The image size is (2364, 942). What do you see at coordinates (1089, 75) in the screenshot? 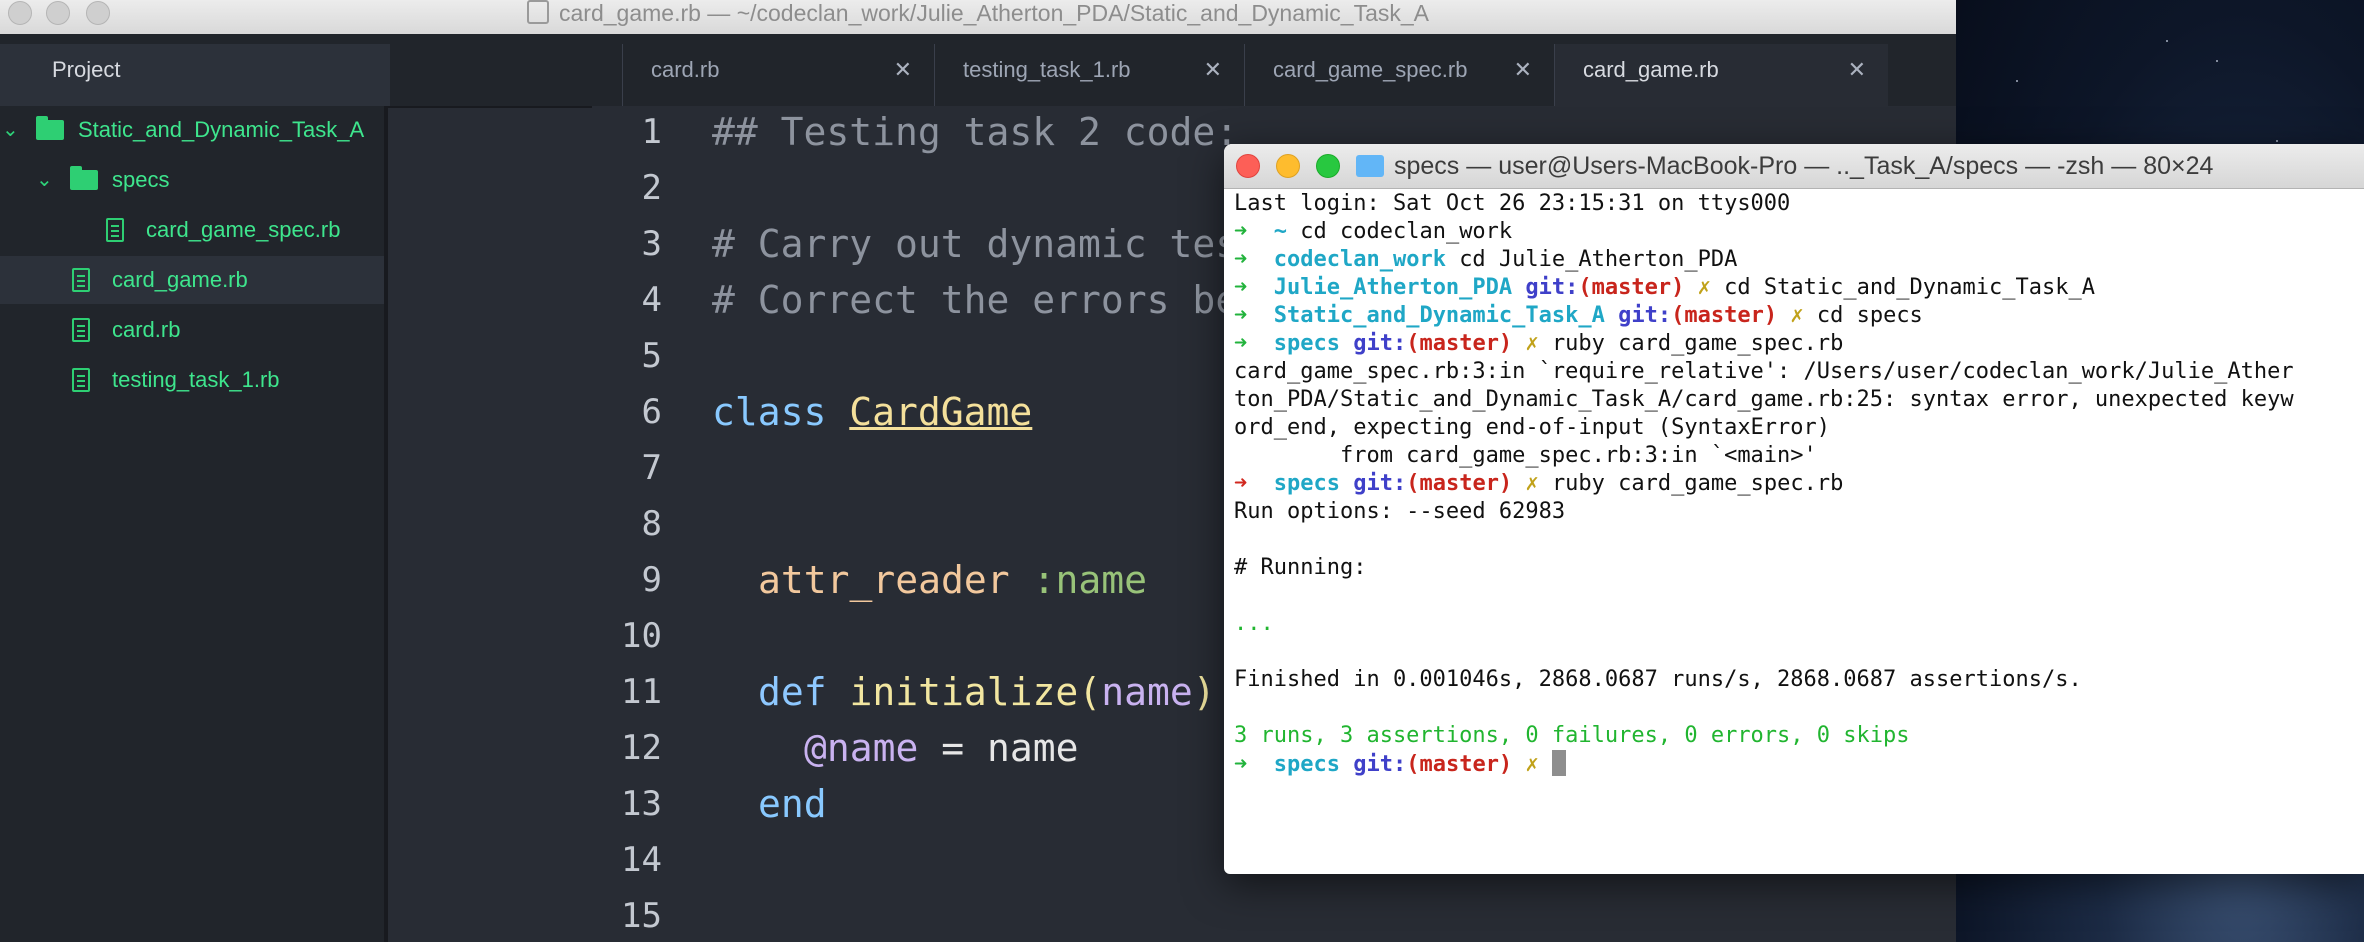
I see `tab-testing-task-1-rb: testing_task_1.rb ✕` at bounding box center [1089, 75].